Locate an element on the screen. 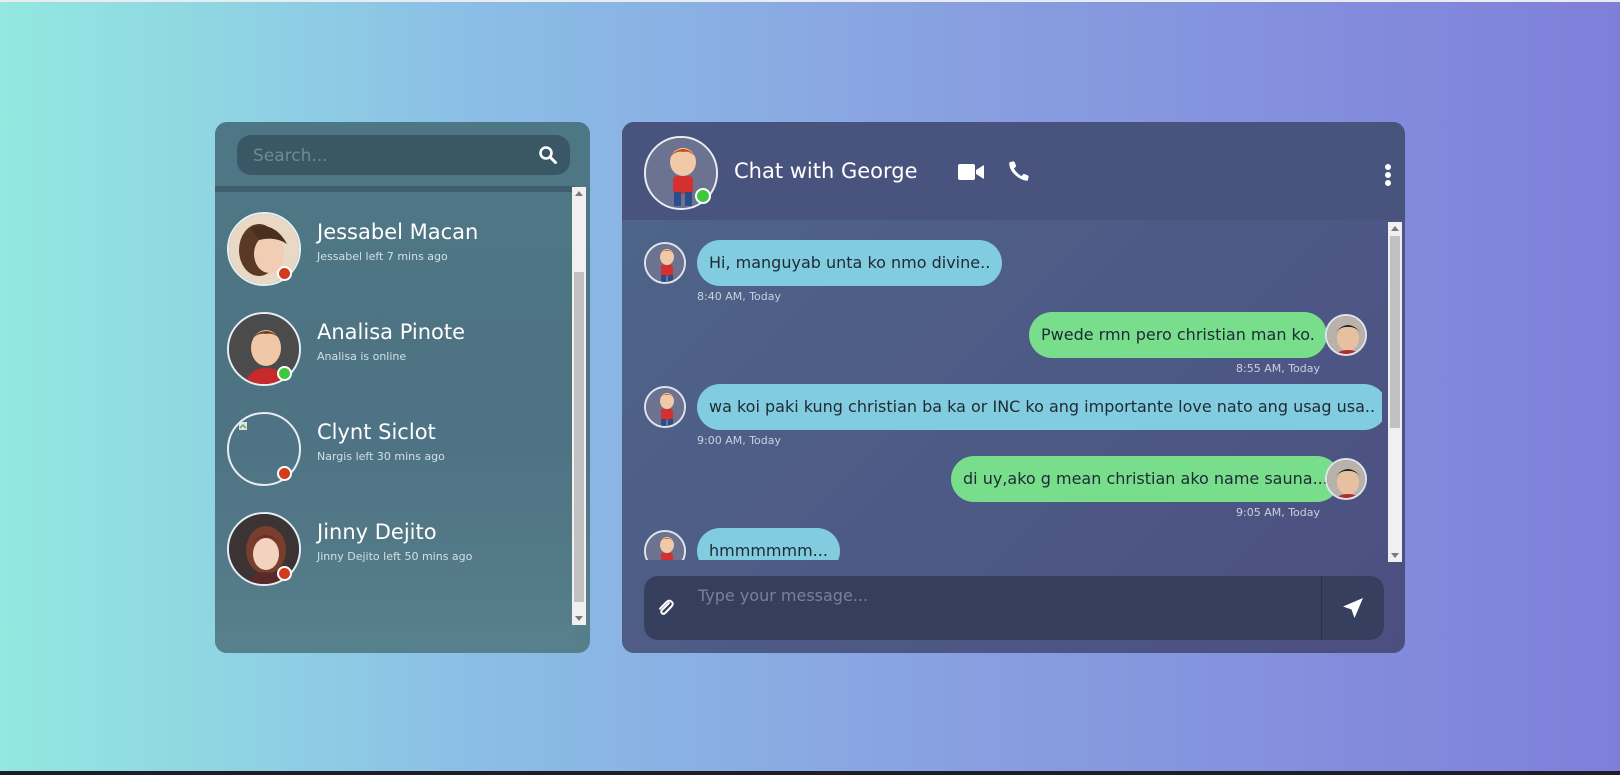 The height and width of the screenshot is (775, 1620). more-vertical-icon is located at coordinates (1388, 175).